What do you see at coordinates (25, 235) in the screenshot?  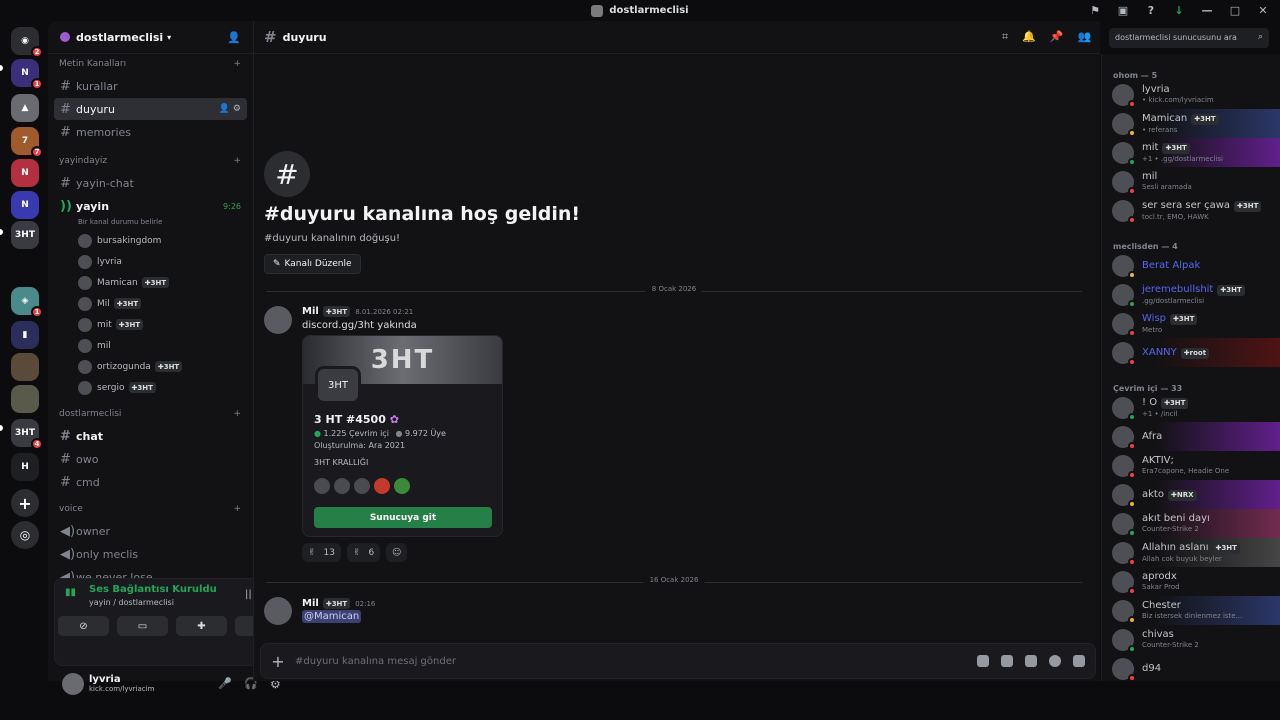 I see `server-icon: 3HT` at bounding box center [25, 235].